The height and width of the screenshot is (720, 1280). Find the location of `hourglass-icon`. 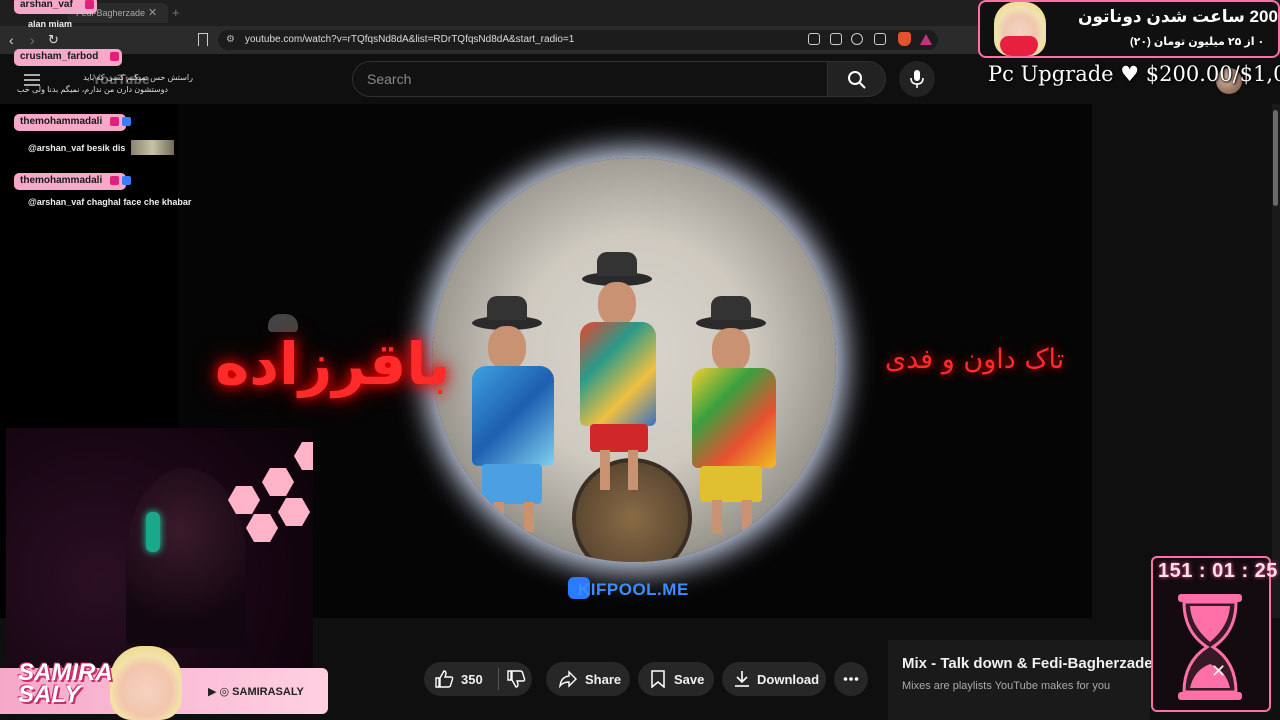

hourglass-icon is located at coordinates (1210, 647).